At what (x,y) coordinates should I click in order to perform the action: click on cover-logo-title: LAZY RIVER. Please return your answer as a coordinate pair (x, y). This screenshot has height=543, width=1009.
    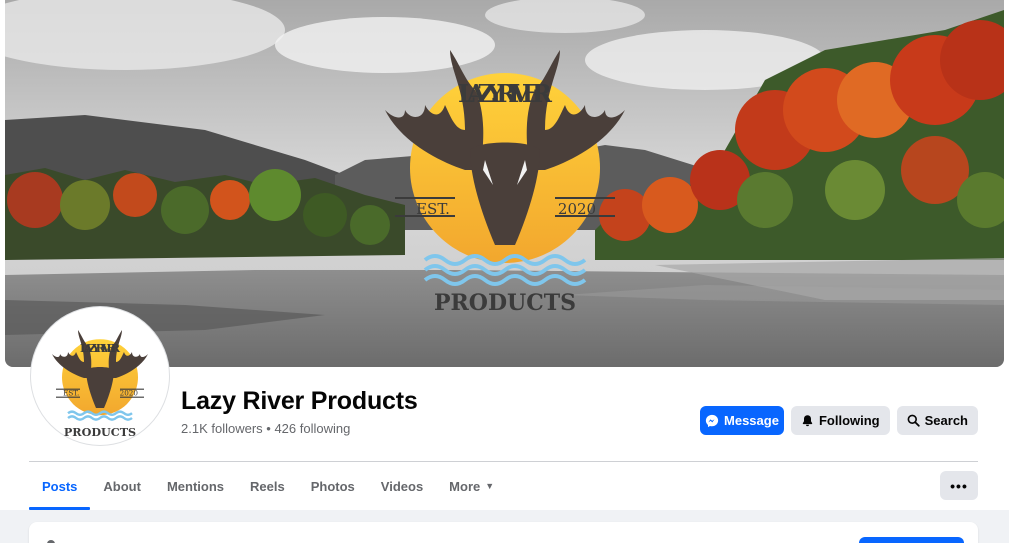
    Looking at the image, I should click on (505, 93).